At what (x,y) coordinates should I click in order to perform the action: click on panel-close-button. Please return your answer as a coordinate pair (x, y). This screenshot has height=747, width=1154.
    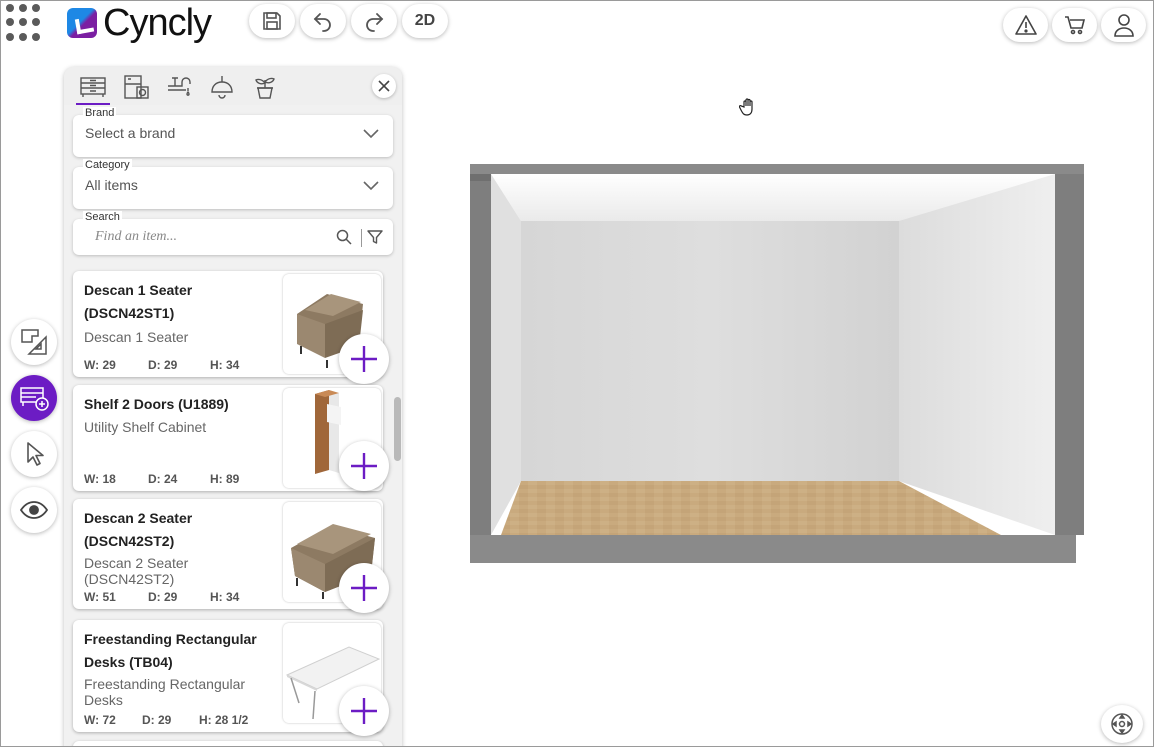
    Looking at the image, I should click on (384, 86).